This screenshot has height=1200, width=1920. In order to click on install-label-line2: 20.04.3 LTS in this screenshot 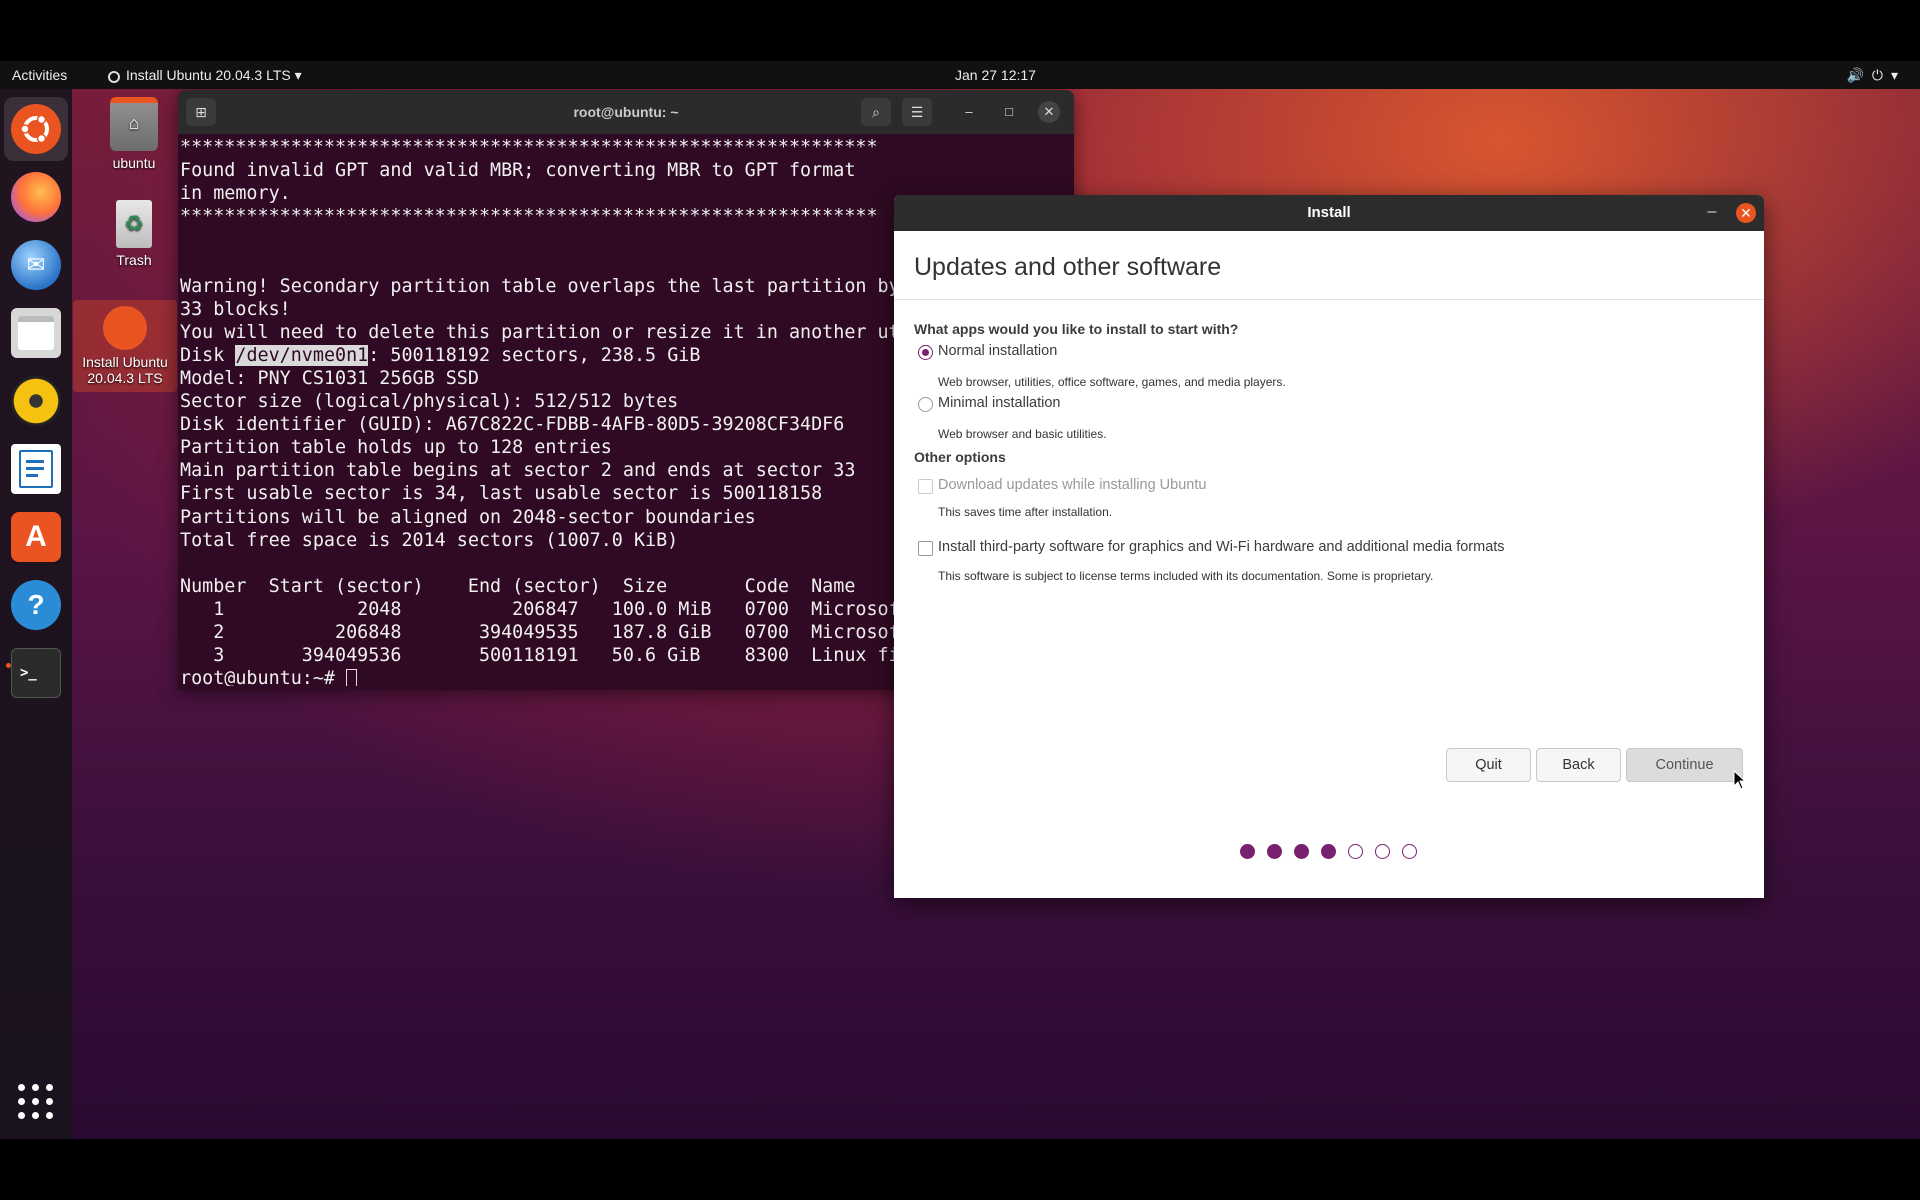, I will do `click(125, 378)`.